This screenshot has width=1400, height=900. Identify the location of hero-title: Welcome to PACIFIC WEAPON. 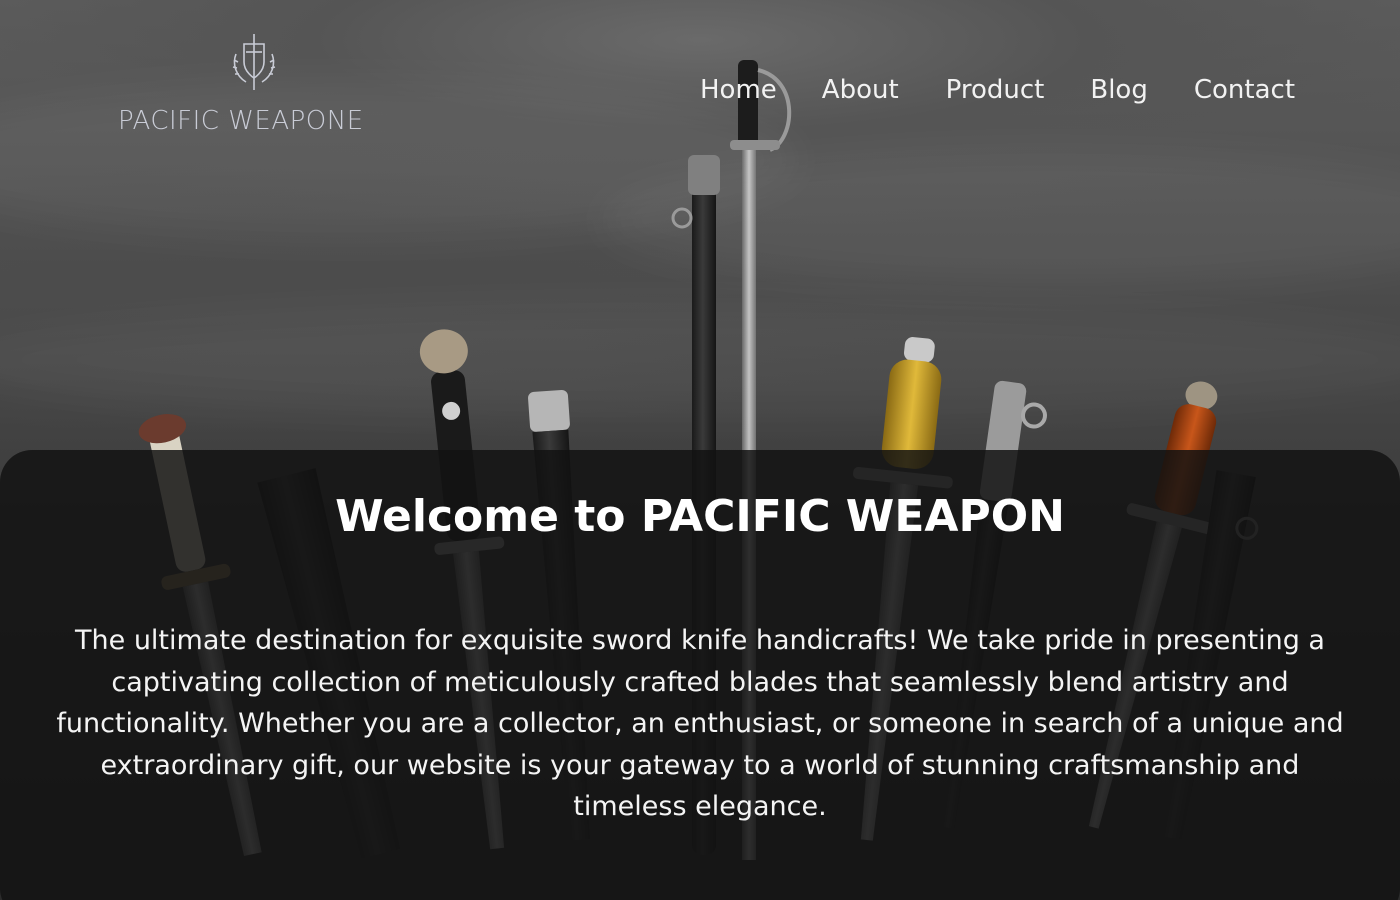
(700, 516).